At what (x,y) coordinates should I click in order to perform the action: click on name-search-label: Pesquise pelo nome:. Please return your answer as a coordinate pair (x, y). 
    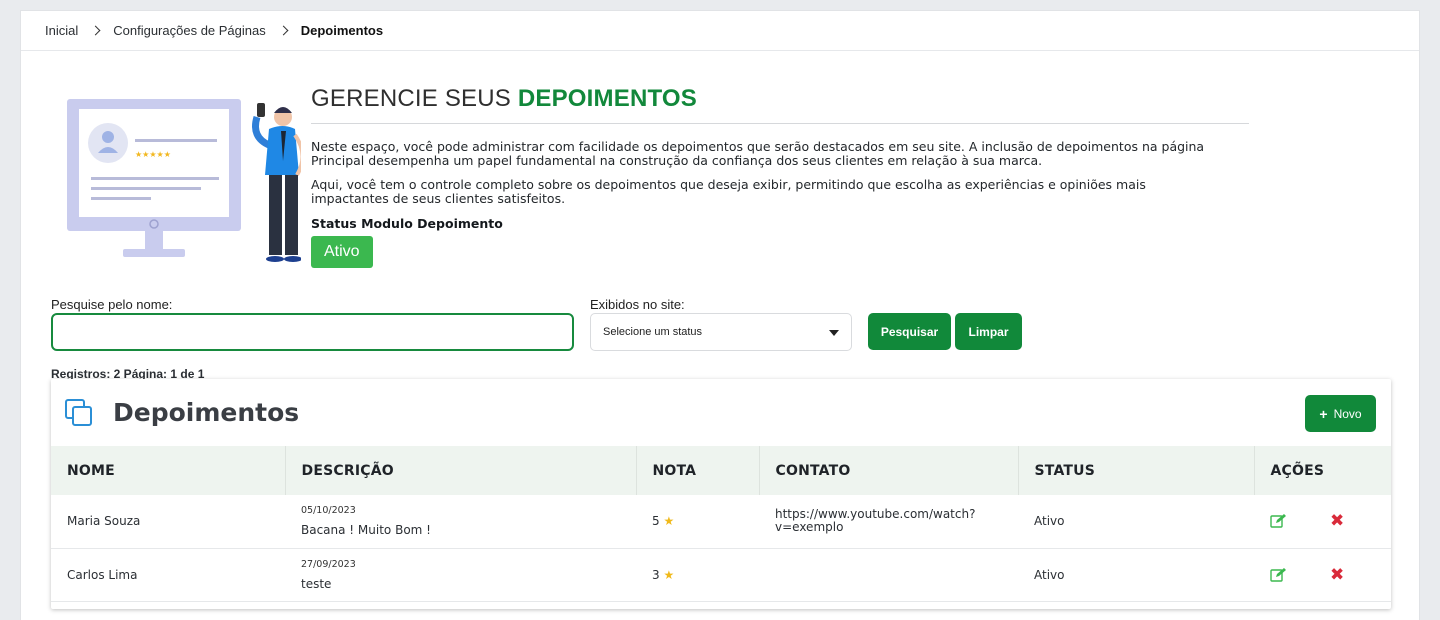
    Looking at the image, I should click on (112, 304).